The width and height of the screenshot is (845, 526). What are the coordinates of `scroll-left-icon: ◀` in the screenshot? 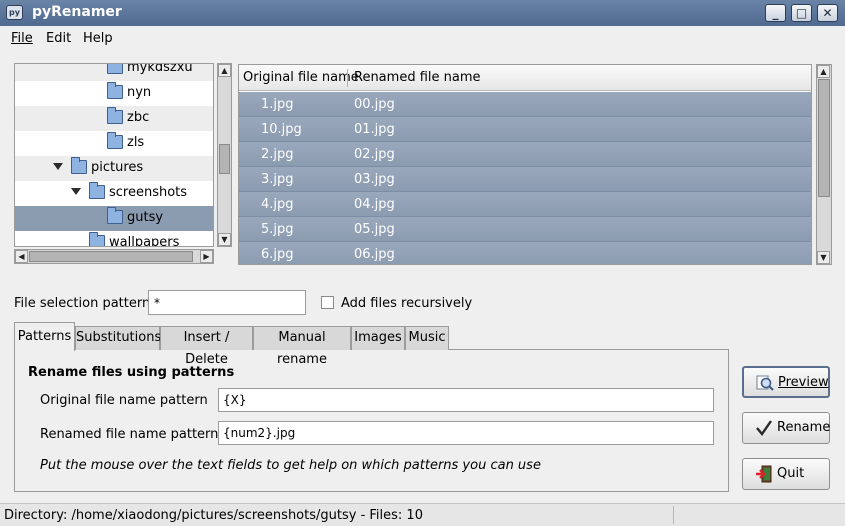 It's located at (21, 256).